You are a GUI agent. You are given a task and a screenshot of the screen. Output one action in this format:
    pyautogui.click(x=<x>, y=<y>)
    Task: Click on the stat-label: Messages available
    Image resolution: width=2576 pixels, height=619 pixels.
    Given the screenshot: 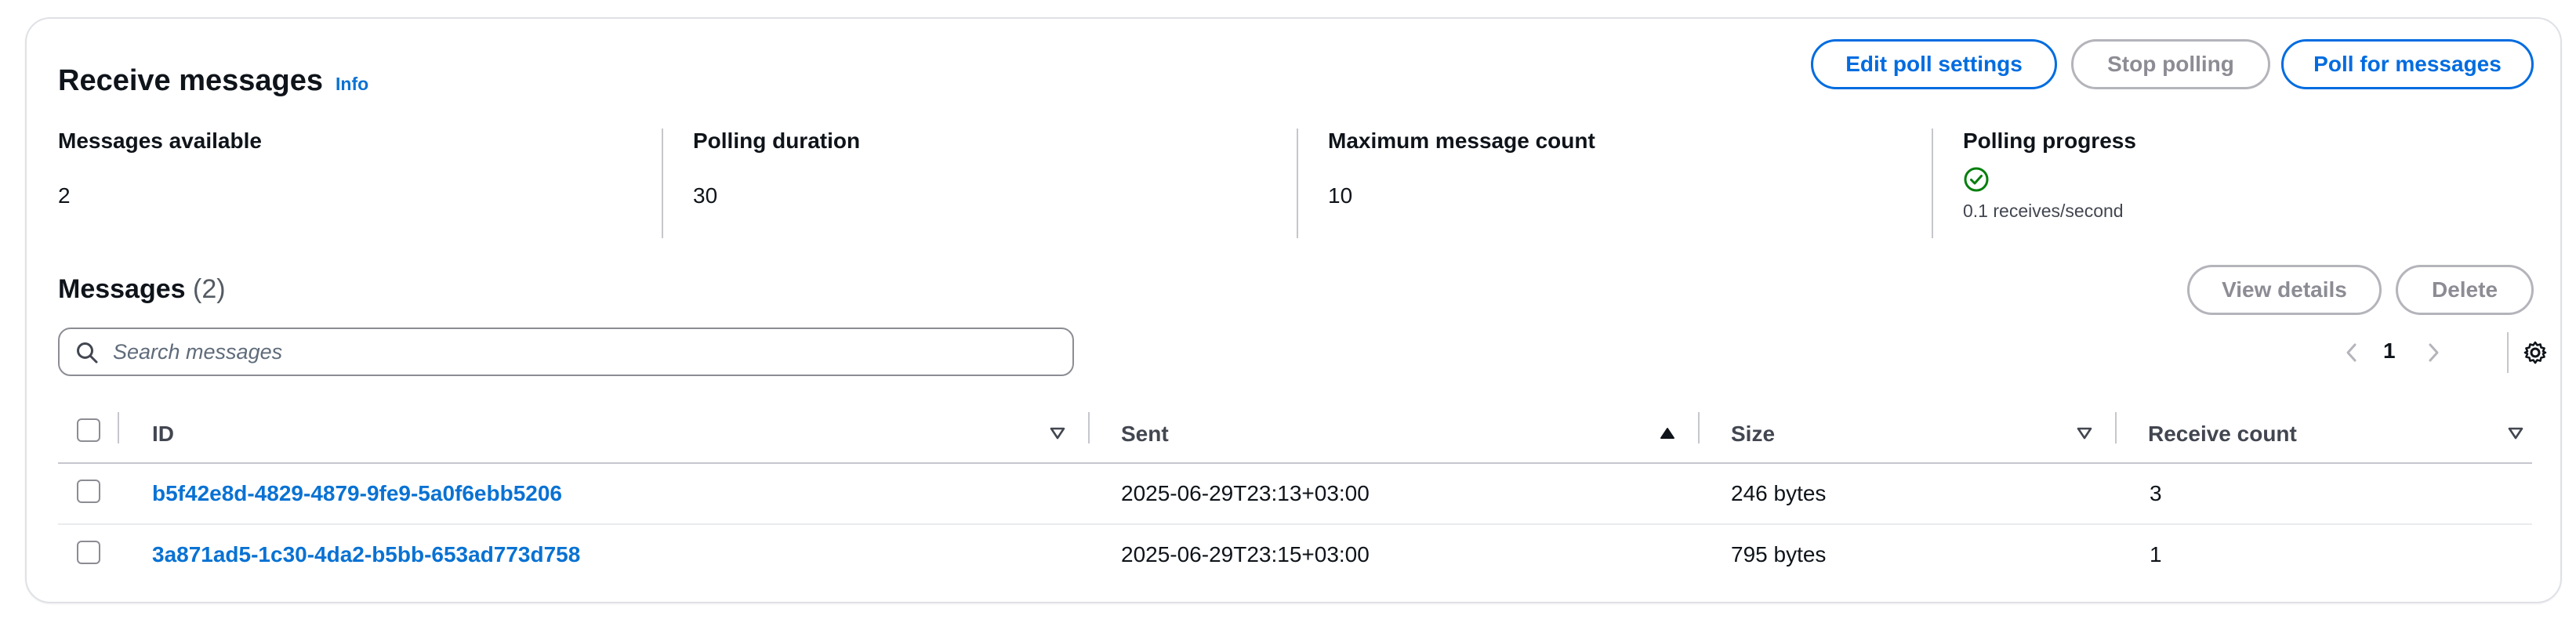 What is the action you would take?
    pyautogui.click(x=160, y=141)
    